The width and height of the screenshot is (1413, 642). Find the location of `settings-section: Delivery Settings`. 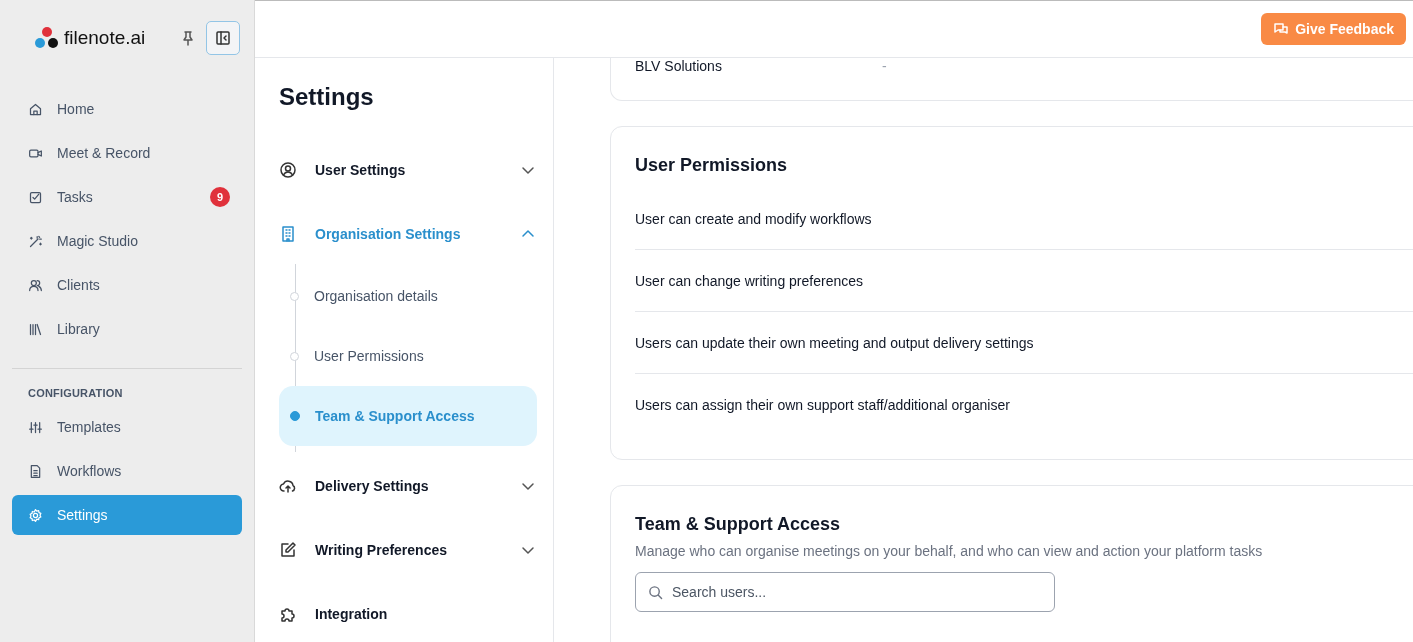

settings-section: Delivery Settings is located at coordinates (408, 486).